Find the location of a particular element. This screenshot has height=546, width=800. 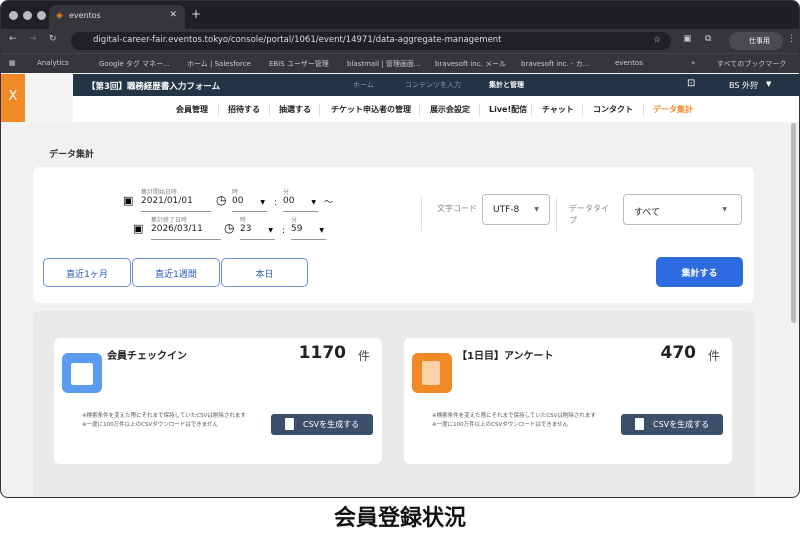

bookmark-item: EBiS ユーザー管理 is located at coordinates (299, 64).